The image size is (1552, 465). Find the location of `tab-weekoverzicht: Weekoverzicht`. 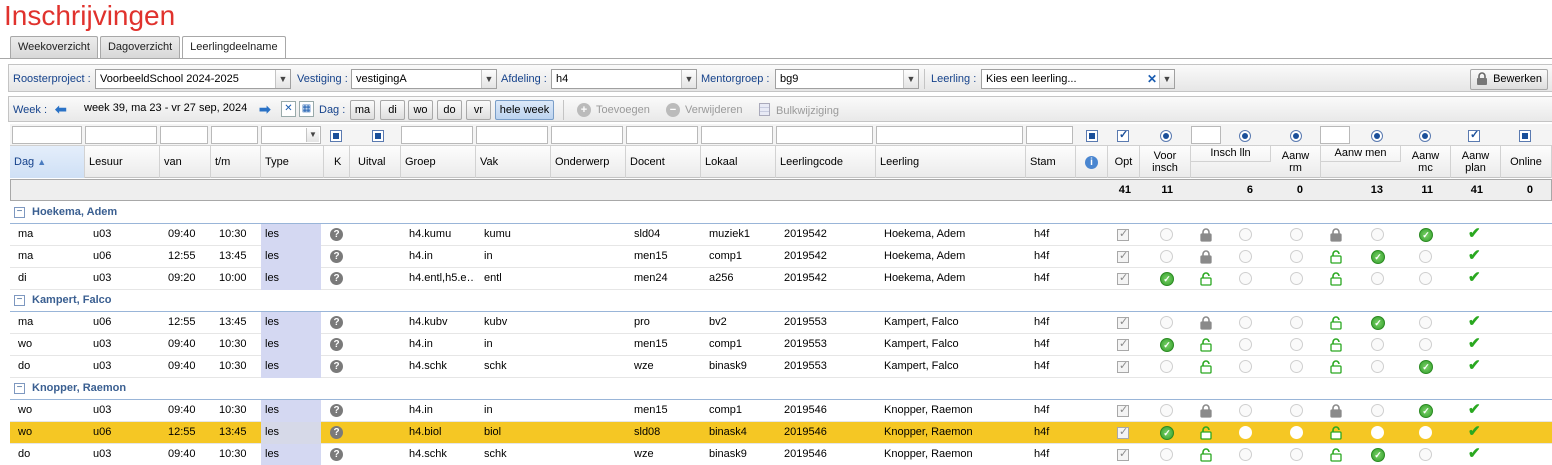

tab-weekoverzicht: Weekoverzicht is located at coordinates (54, 47).